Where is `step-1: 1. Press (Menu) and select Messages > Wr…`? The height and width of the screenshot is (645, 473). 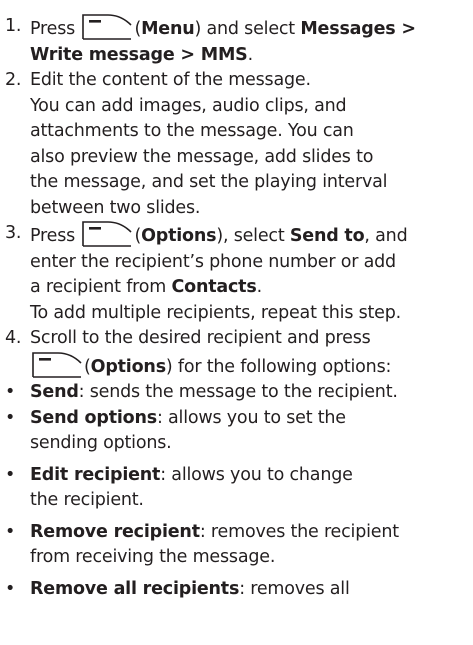
step-1: 1. Press (Menu) and select Messages > Wr… is located at coordinates (210, 39).